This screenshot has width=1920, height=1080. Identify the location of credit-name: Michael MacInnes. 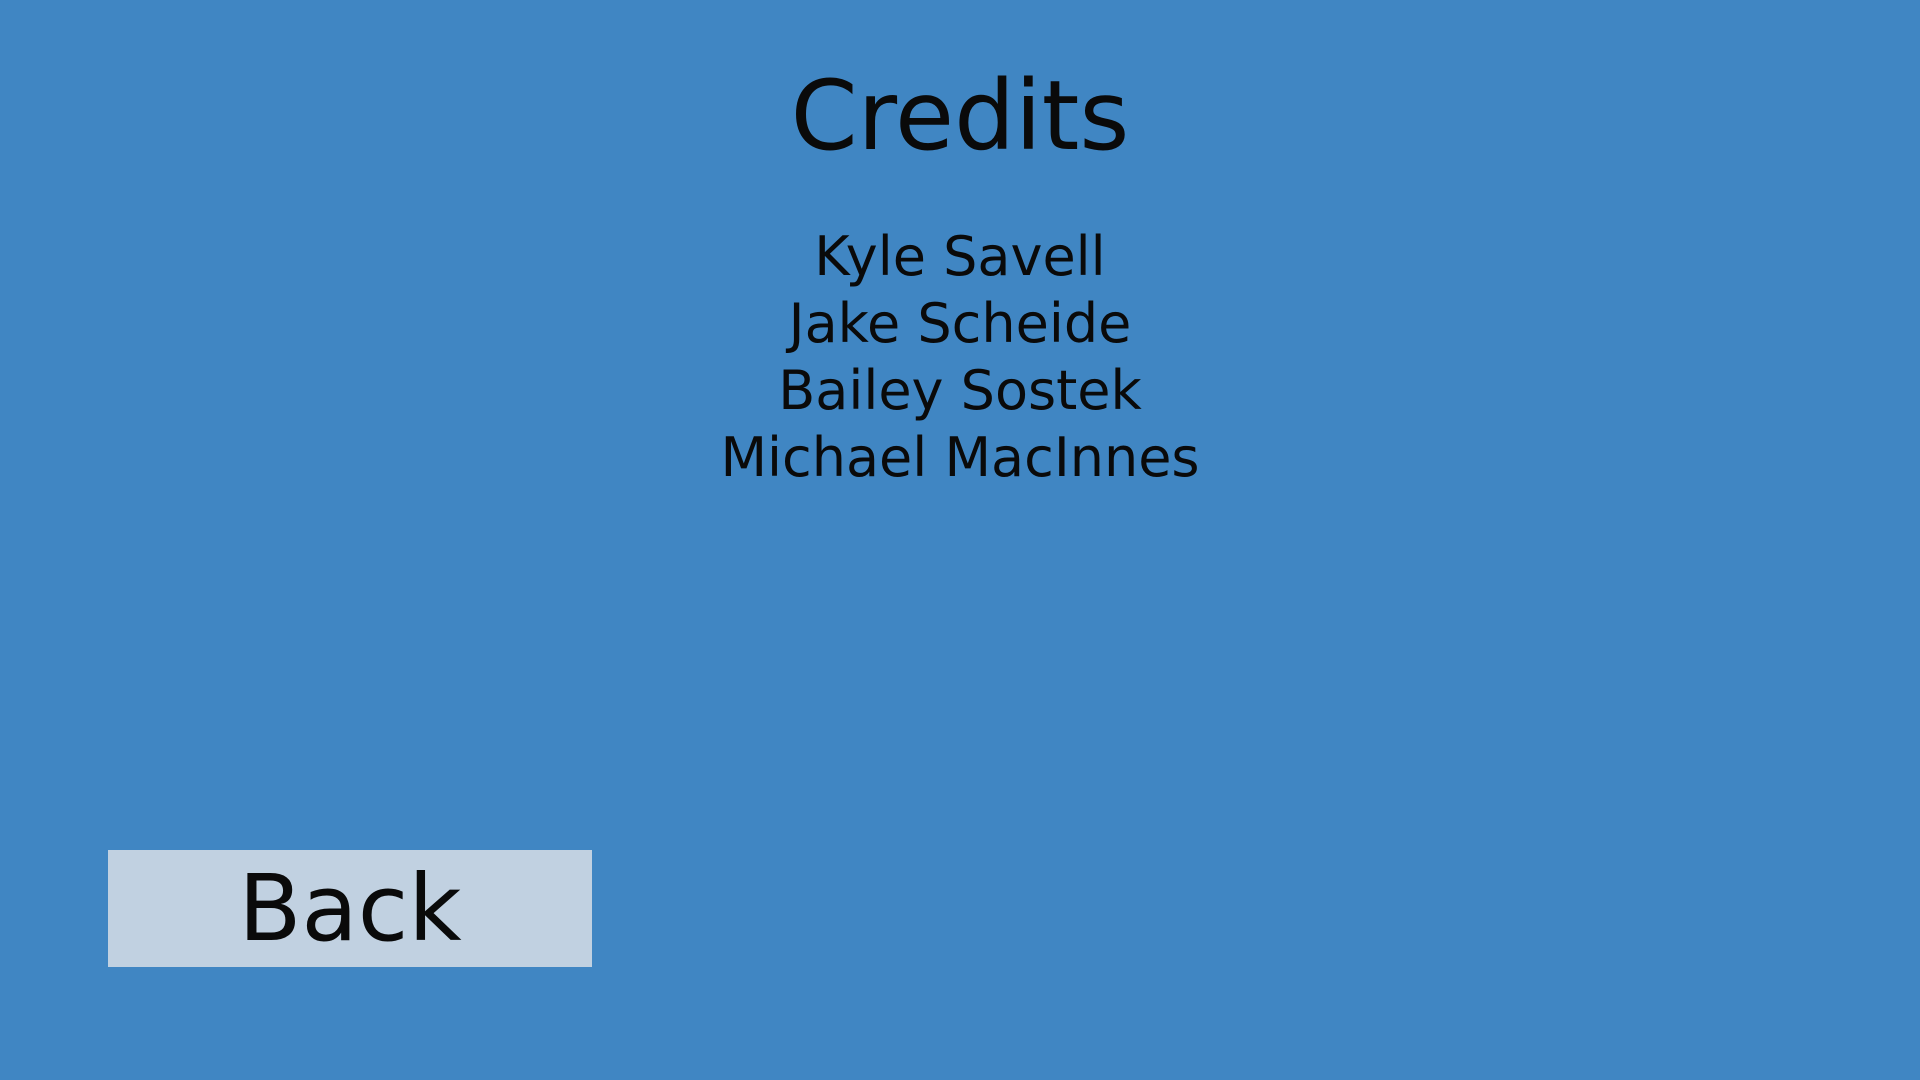
(960, 457).